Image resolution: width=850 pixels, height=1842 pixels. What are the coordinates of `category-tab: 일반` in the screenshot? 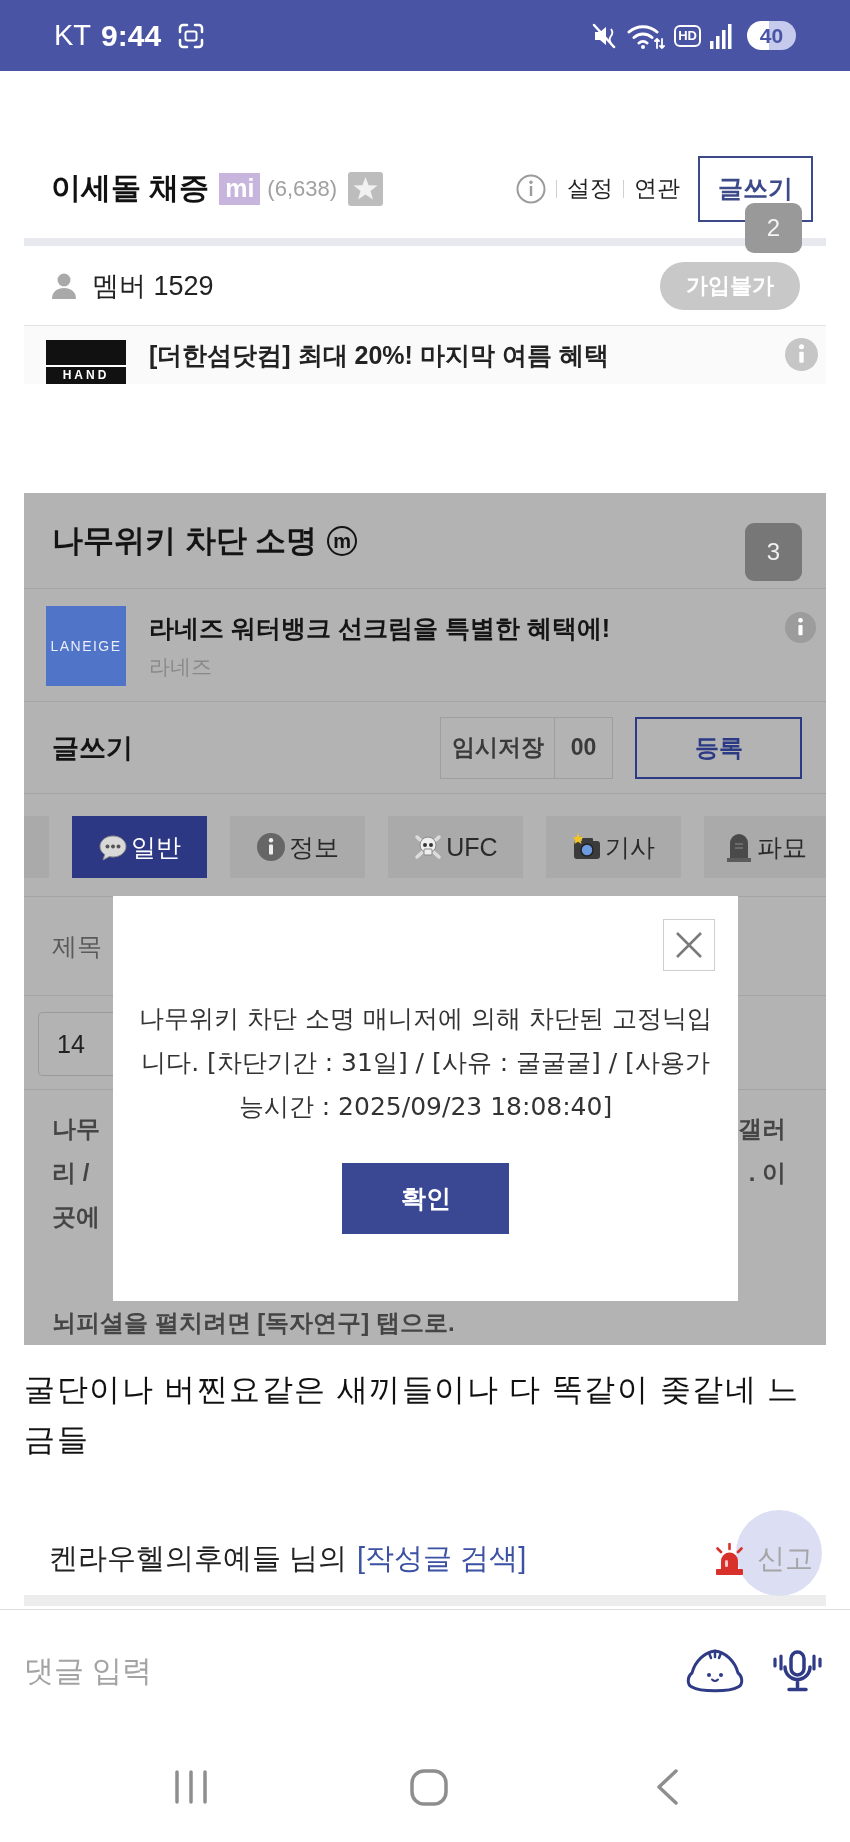 It's located at (139, 847).